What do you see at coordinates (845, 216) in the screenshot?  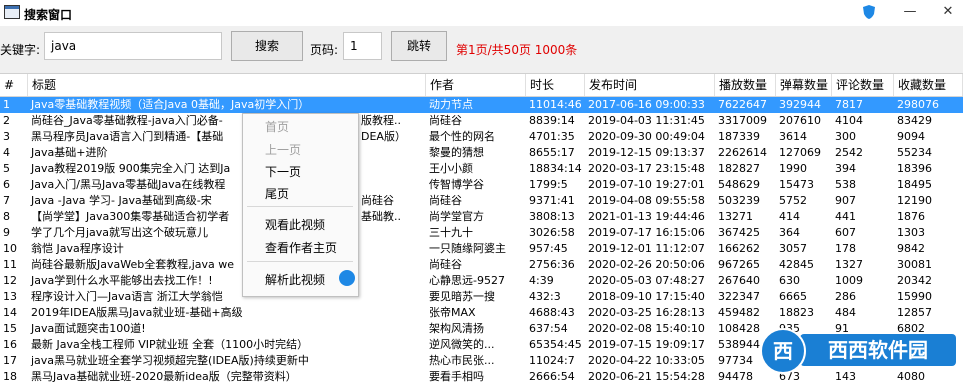 I see `table-cell: 441` at bounding box center [845, 216].